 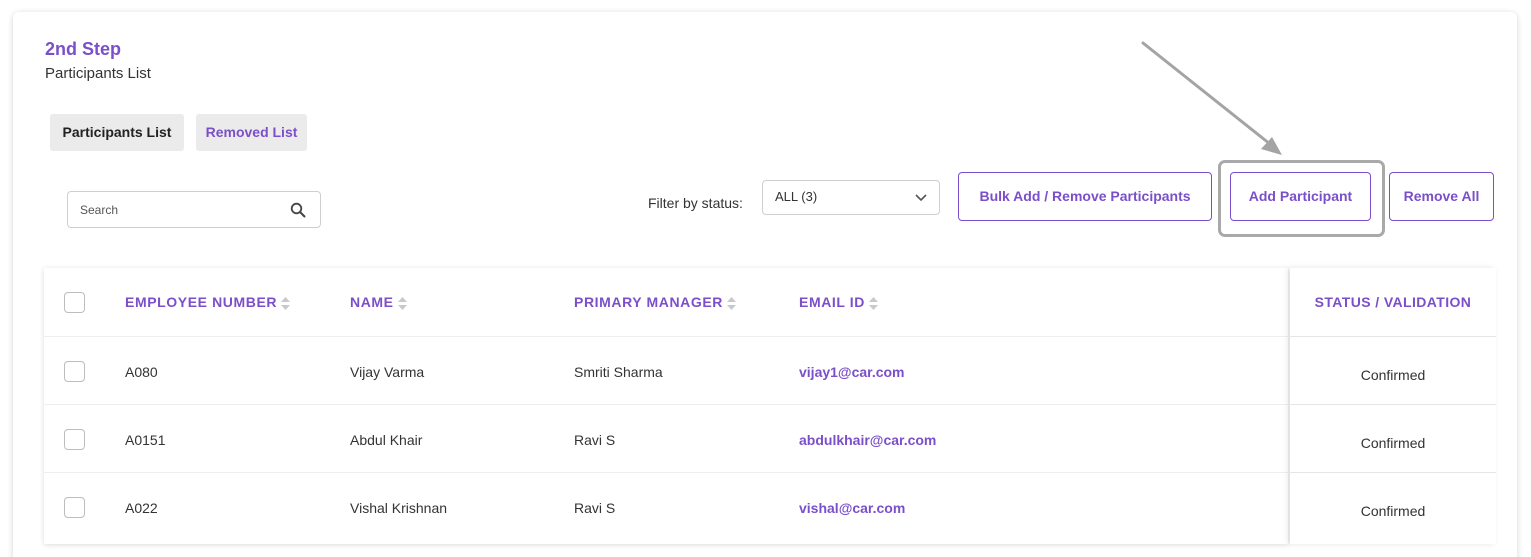 What do you see at coordinates (796, 196) in the screenshot?
I see `status-filter-value: ALL (3)` at bounding box center [796, 196].